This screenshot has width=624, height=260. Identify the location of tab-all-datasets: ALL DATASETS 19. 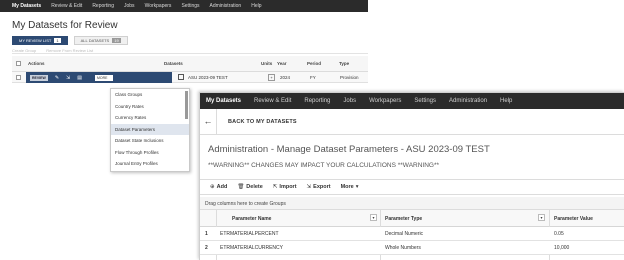
(100, 40).